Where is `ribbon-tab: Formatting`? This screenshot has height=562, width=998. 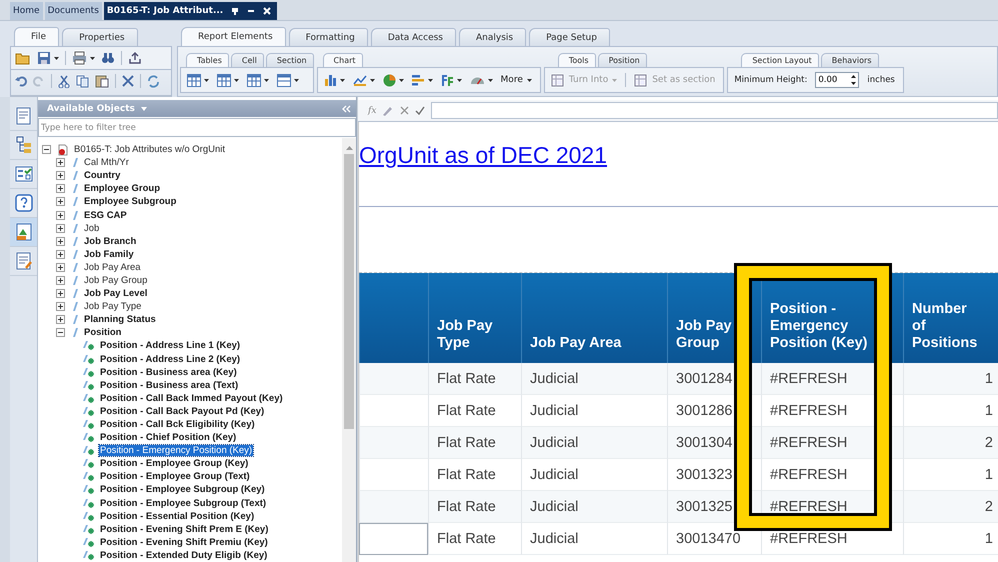
ribbon-tab: Formatting is located at coordinates (328, 37).